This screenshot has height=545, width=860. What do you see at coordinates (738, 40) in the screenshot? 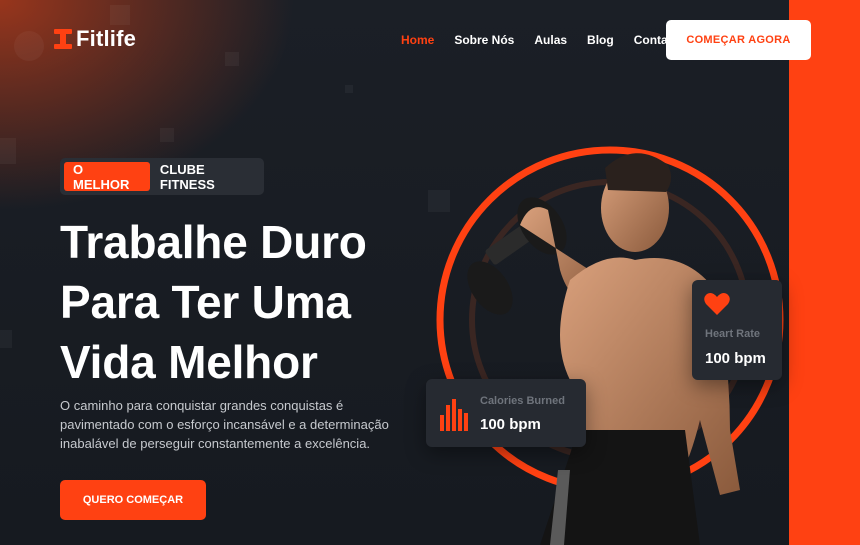
I see `start-now-button: COMEÇAR AGORA` at bounding box center [738, 40].